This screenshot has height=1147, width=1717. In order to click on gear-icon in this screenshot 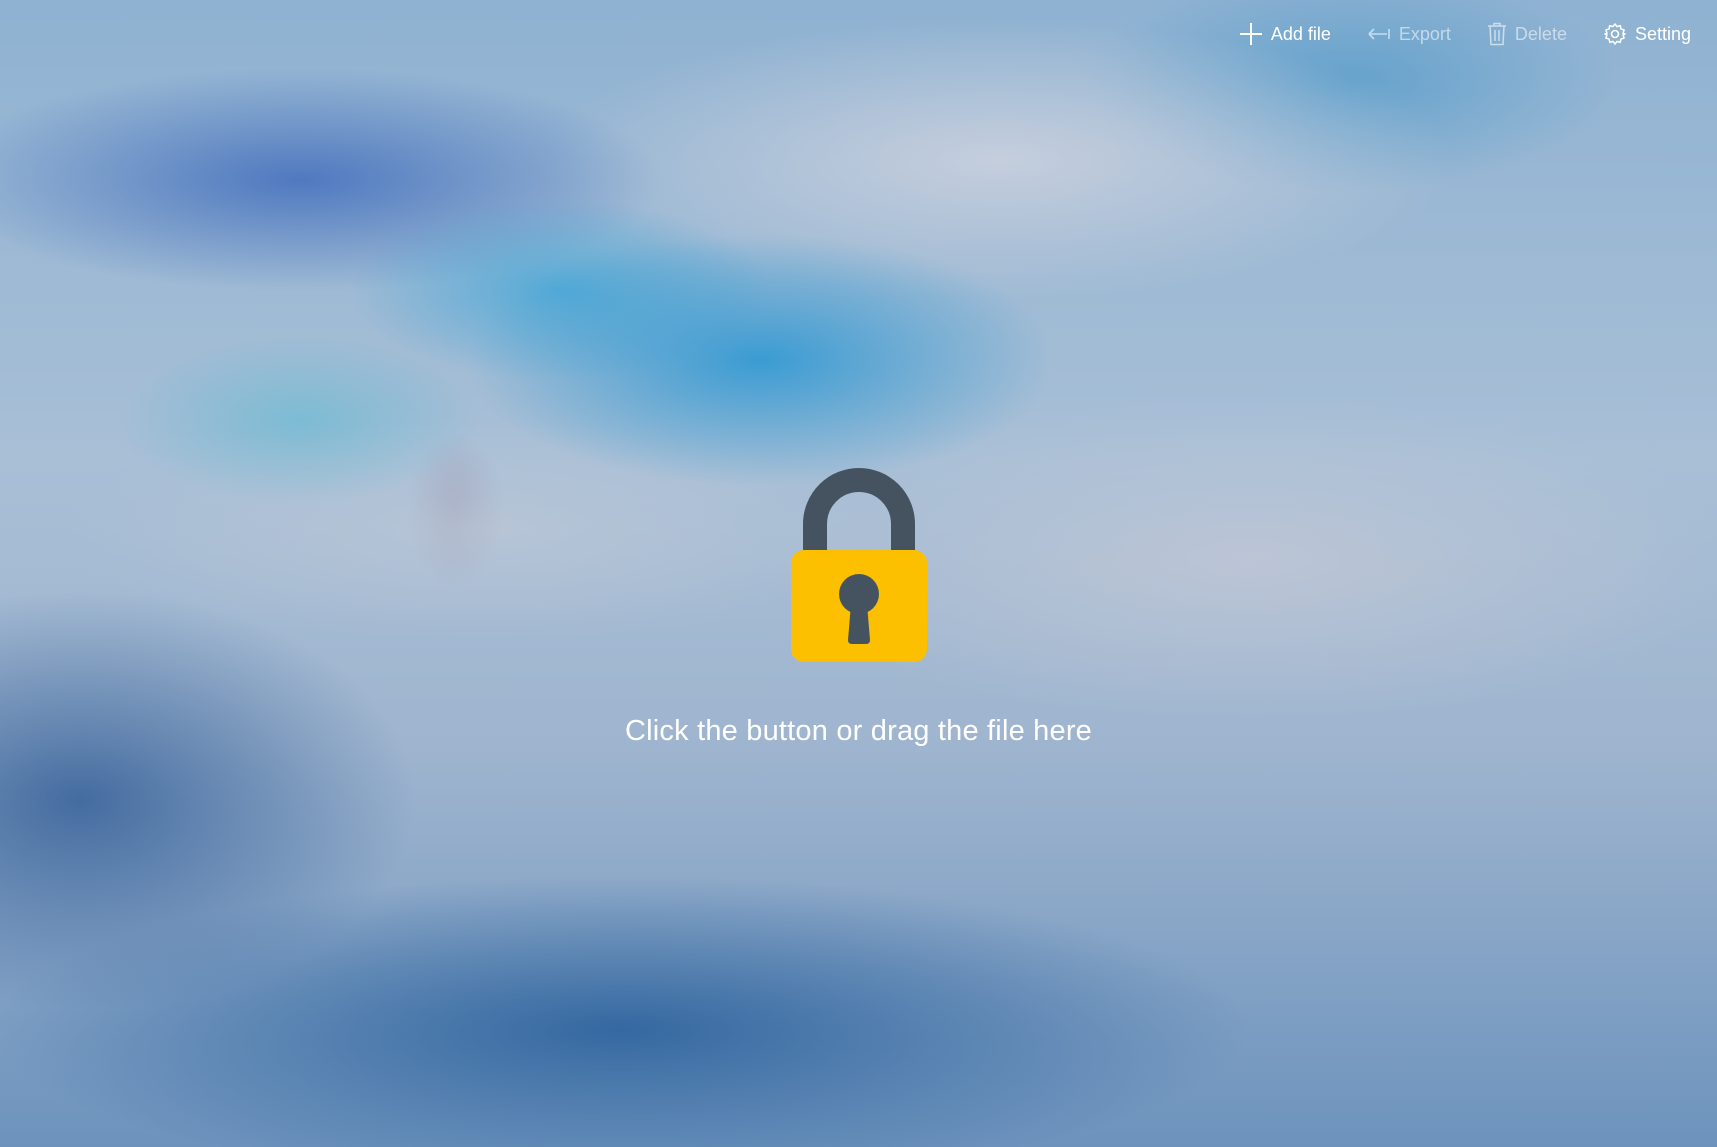, I will do `click(1615, 34)`.